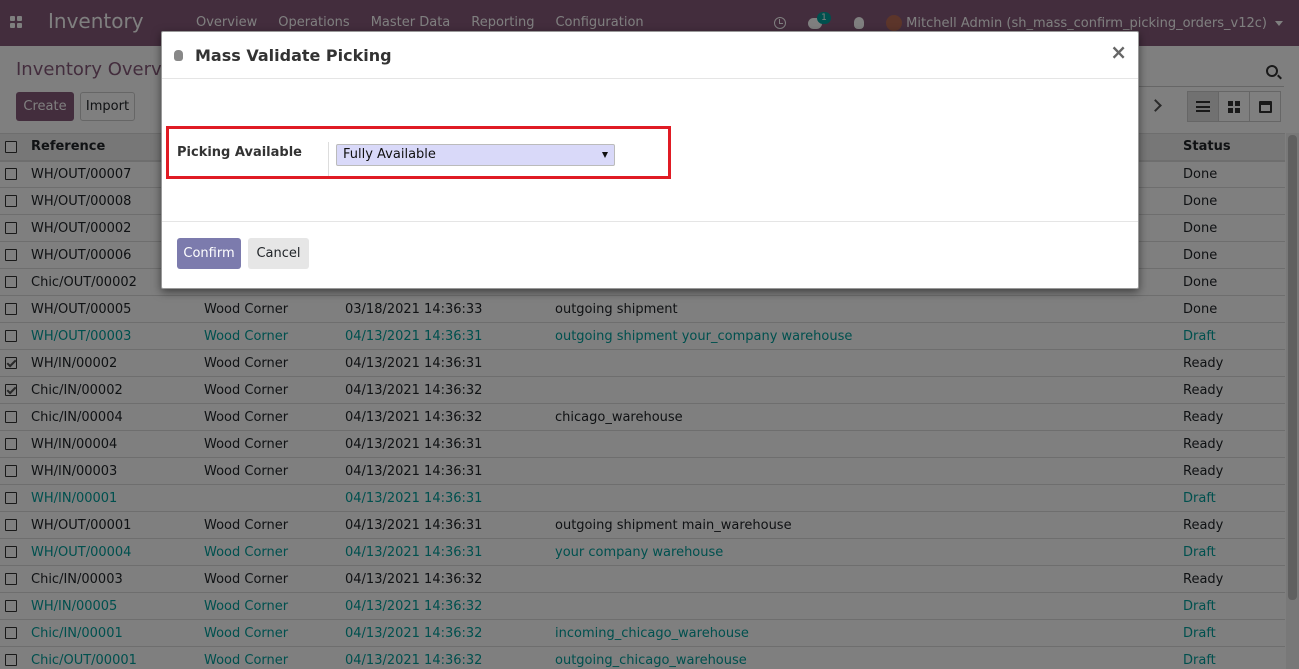 The height and width of the screenshot is (669, 1299). I want to click on chevron-down-icon, so click(605, 155).